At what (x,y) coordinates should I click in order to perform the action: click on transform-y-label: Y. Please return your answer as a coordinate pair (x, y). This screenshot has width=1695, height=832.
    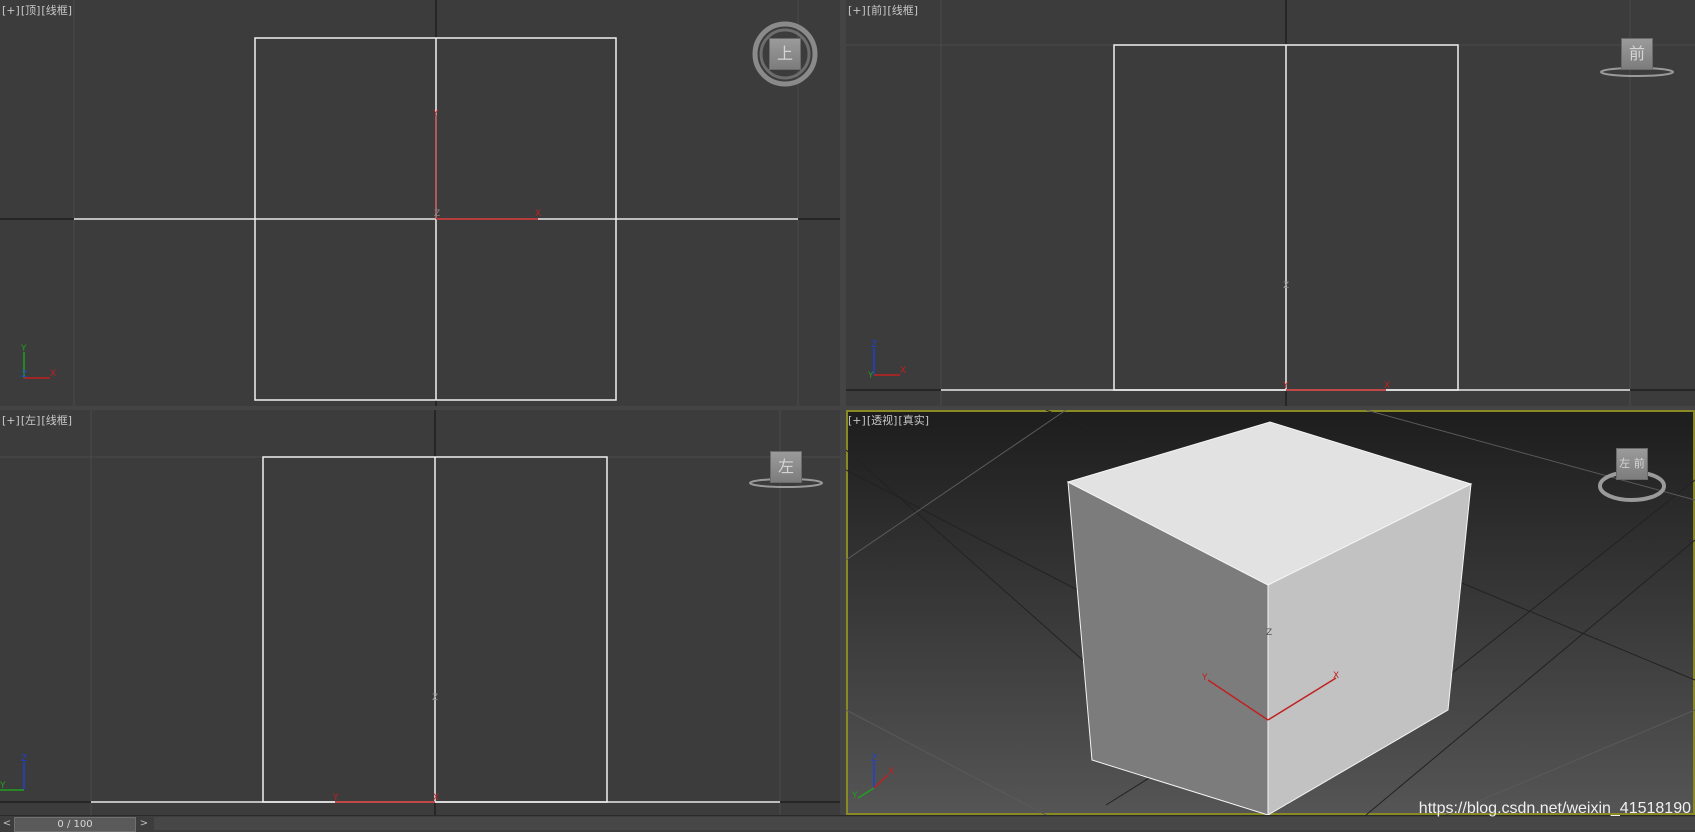
    Looking at the image, I should click on (435, 114).